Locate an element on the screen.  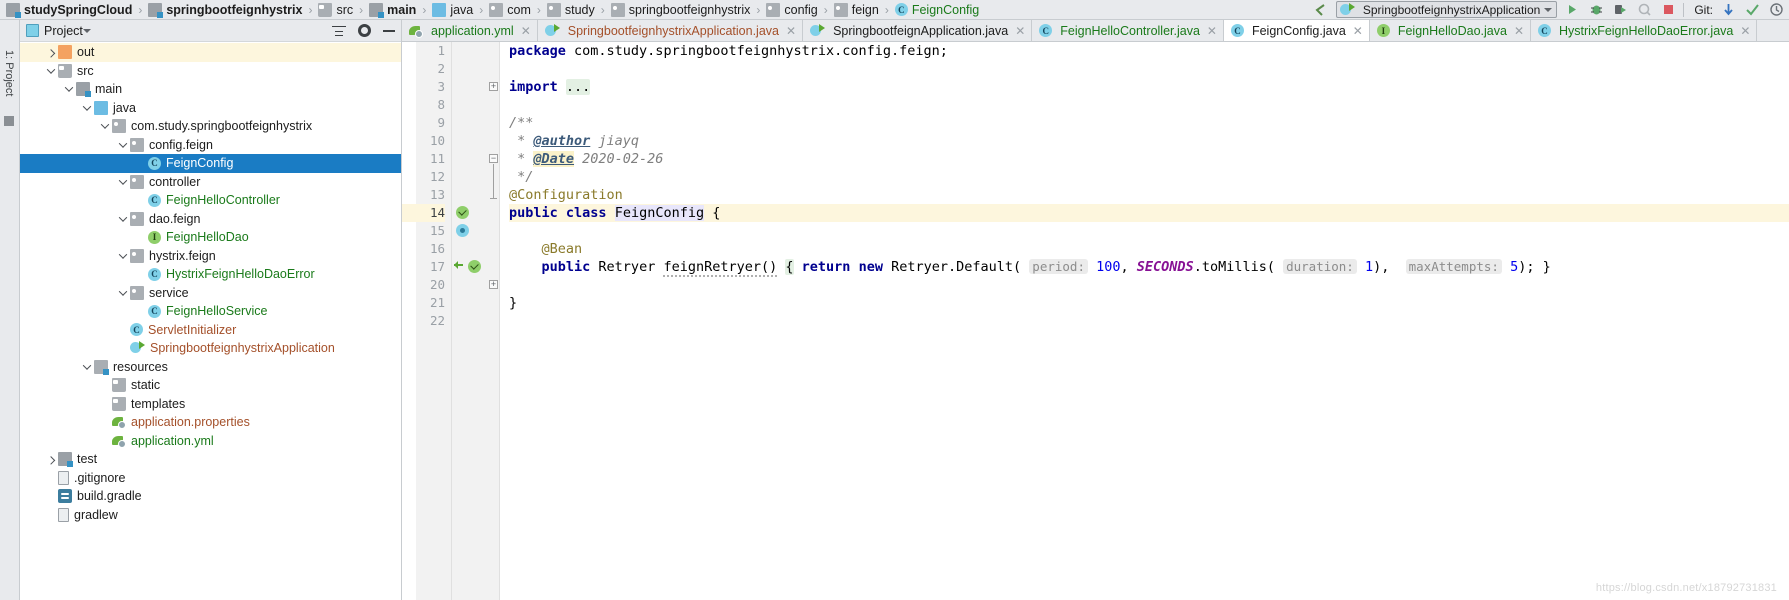
editor-tab-application-yml: application.yml ✕ is located at coordinates (470, 30).